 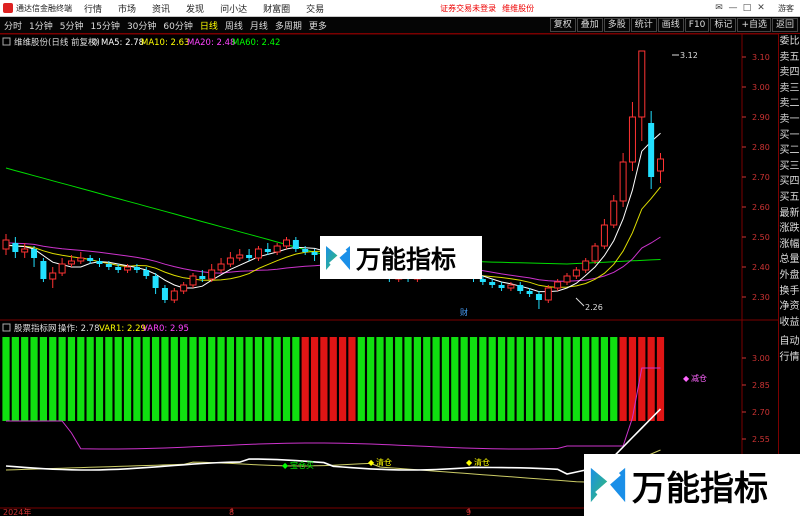 What do you see at coordinates (789, 214) in the screenshot?
I see `sidebar-item-last: 最新` at bounding box center [789, 214].